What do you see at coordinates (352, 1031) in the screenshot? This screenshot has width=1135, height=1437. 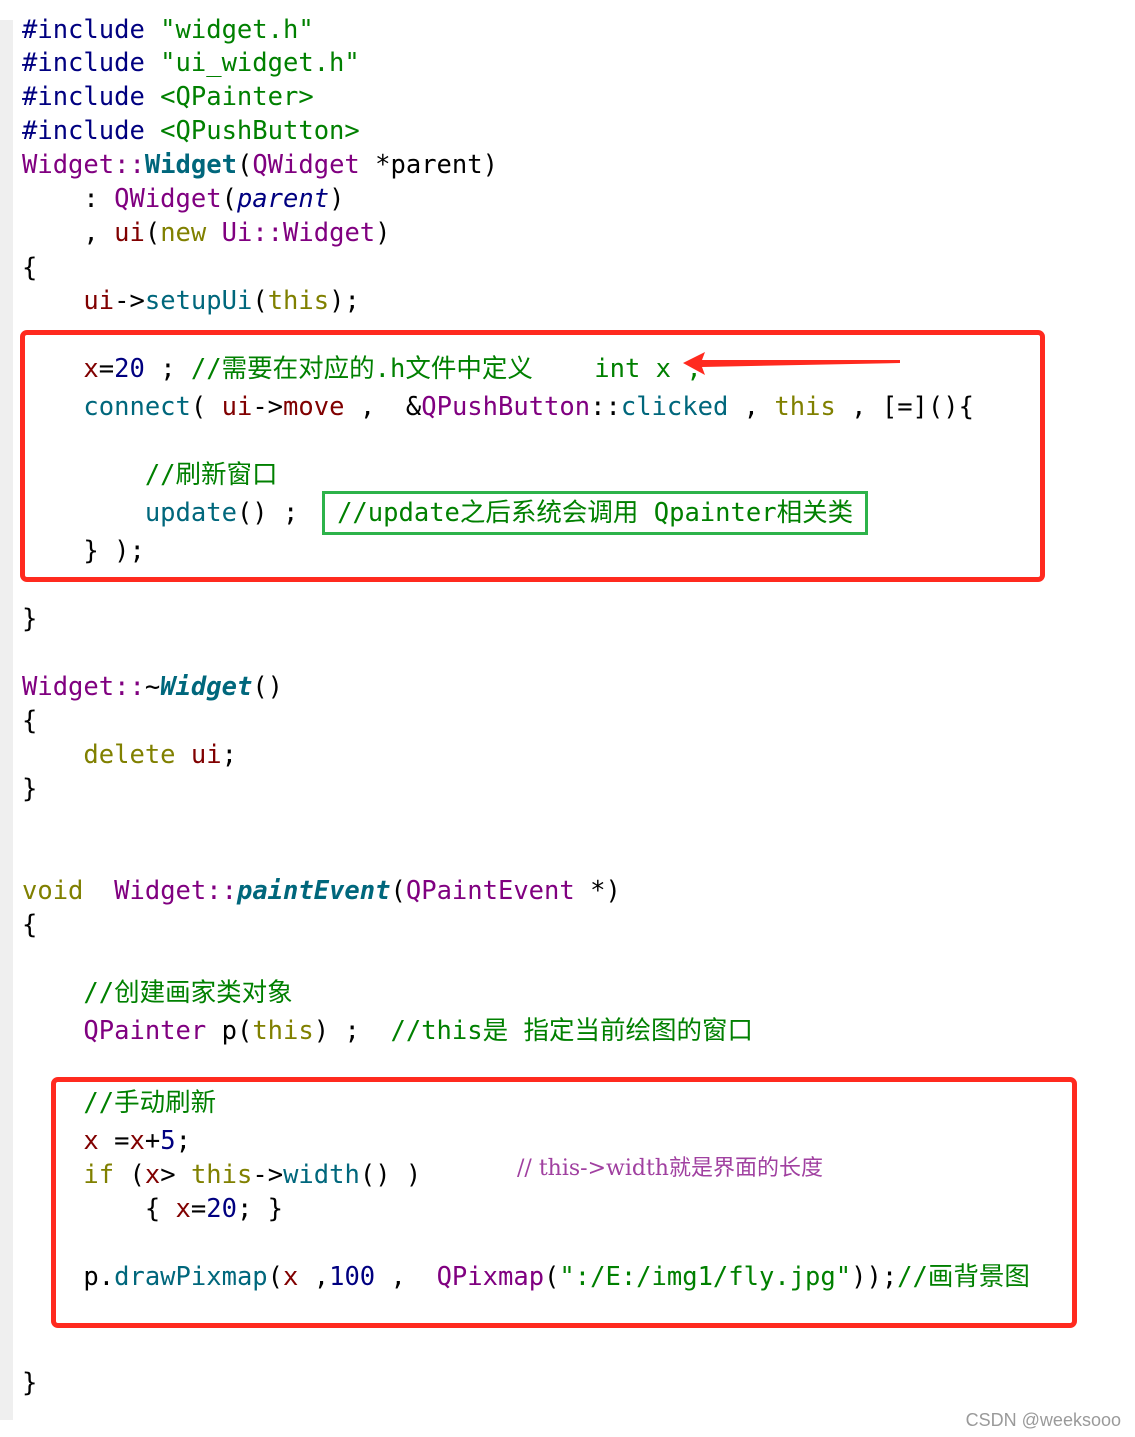 I see `code-token: ) ;` at bounding box center [352, 1031].